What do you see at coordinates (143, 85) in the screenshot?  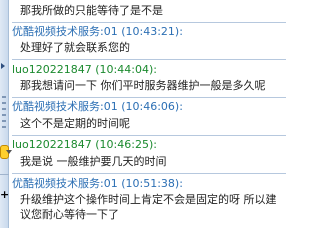 I see `message-text: 那我想请问一下 你们平时服务器维护一般是多久呢` at bounding box center [143, 85].